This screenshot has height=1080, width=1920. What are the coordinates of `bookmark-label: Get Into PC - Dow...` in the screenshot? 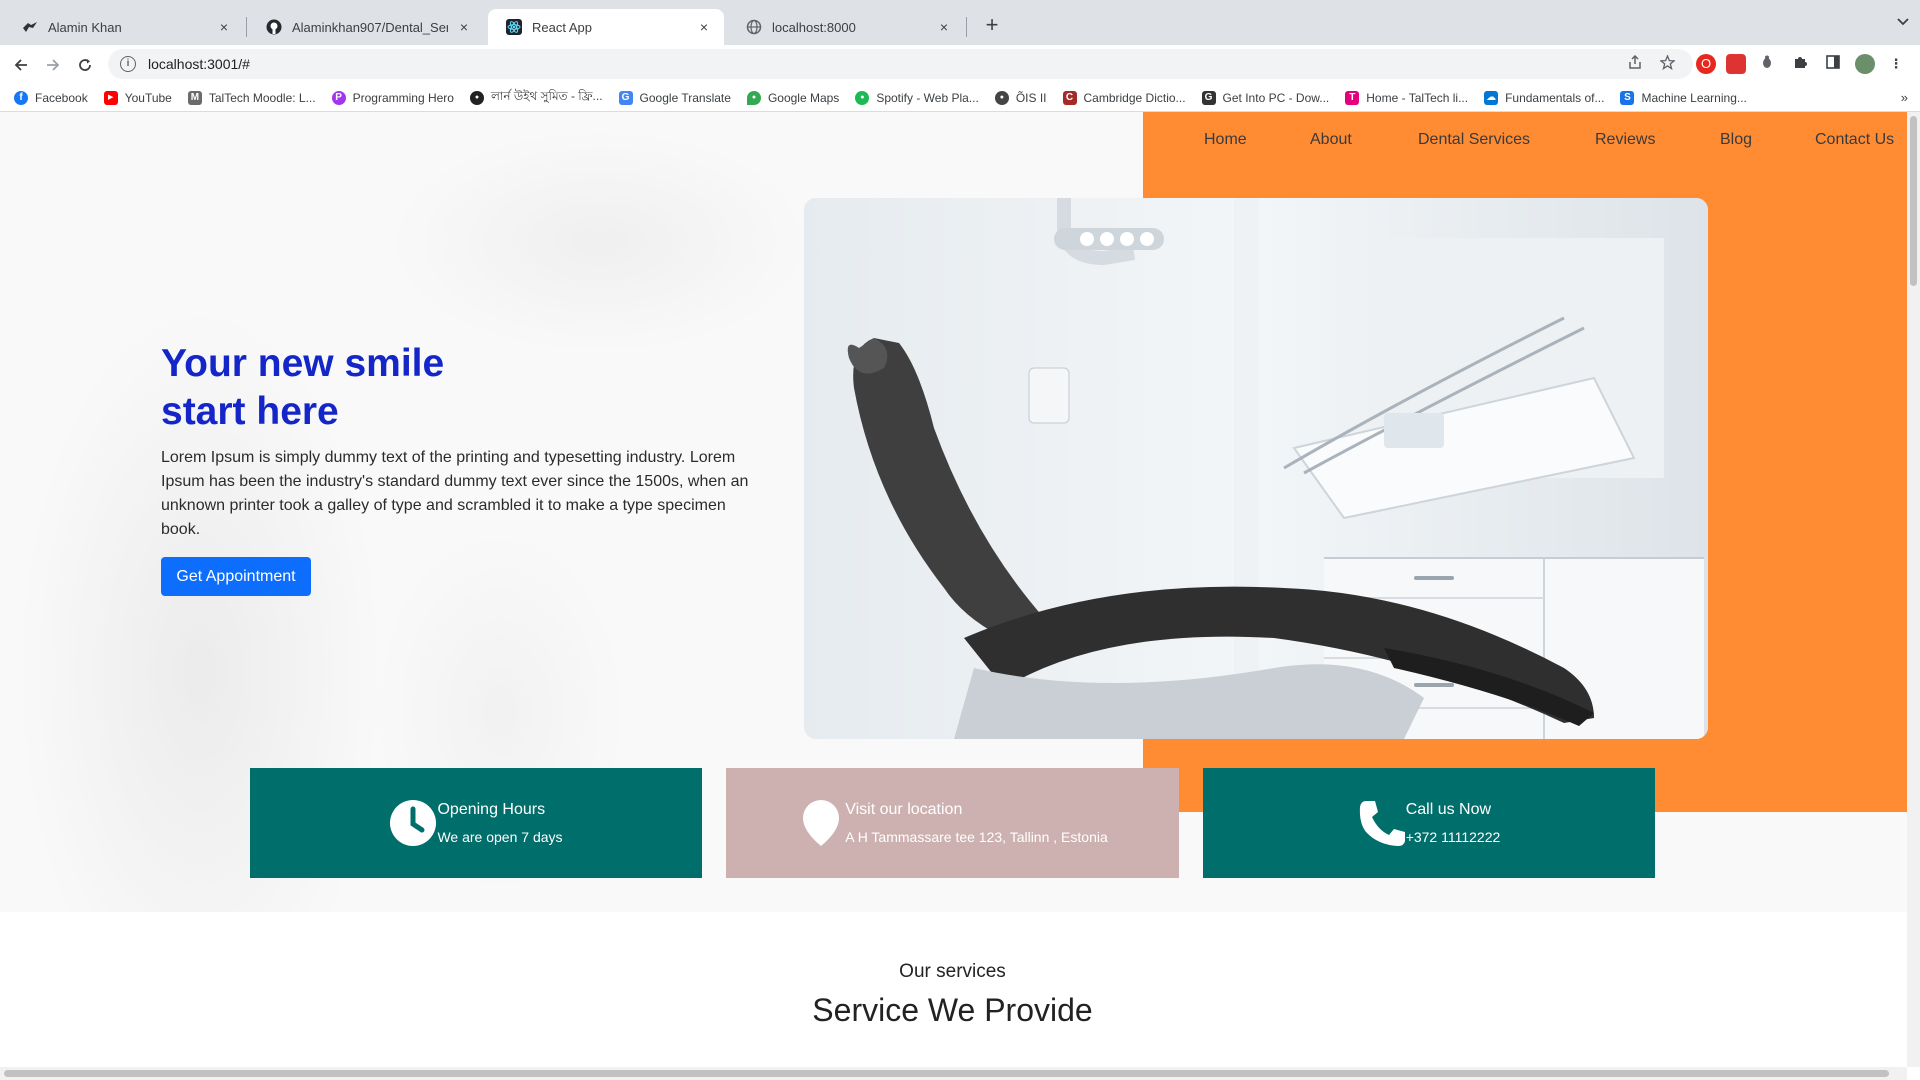 It's located at (1276, 97).